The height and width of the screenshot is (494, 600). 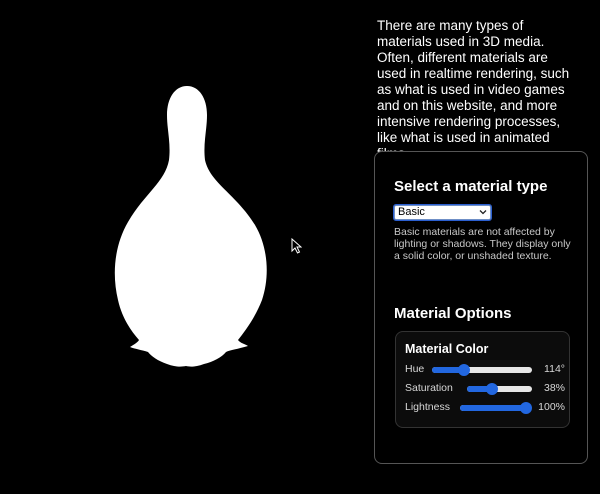 What do you see at coordinates (447, 349) in the screenshot?
I see `material-color-heading: Material Color` at bounding box center [447, 349].